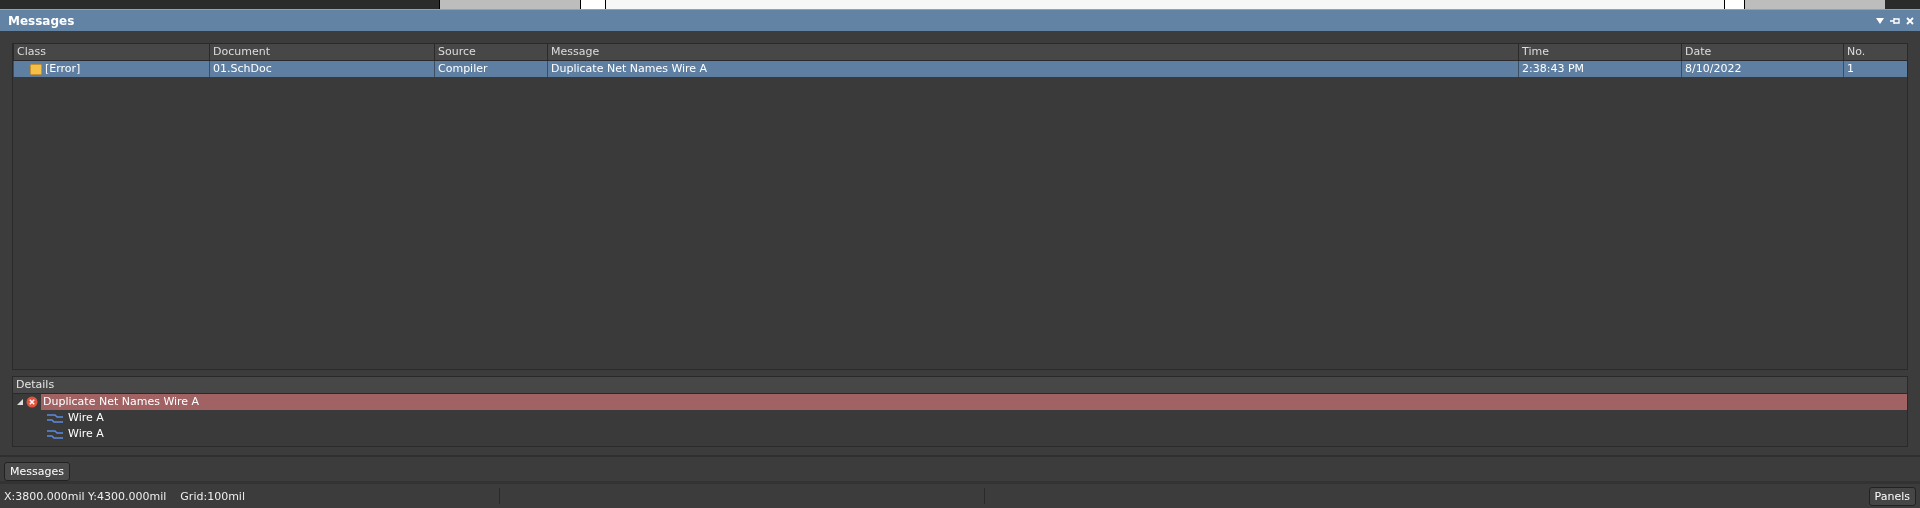 This screenshot has width=1920, height=508. I want to click on table-cell: 8/10/2022, so click(1762, 69).